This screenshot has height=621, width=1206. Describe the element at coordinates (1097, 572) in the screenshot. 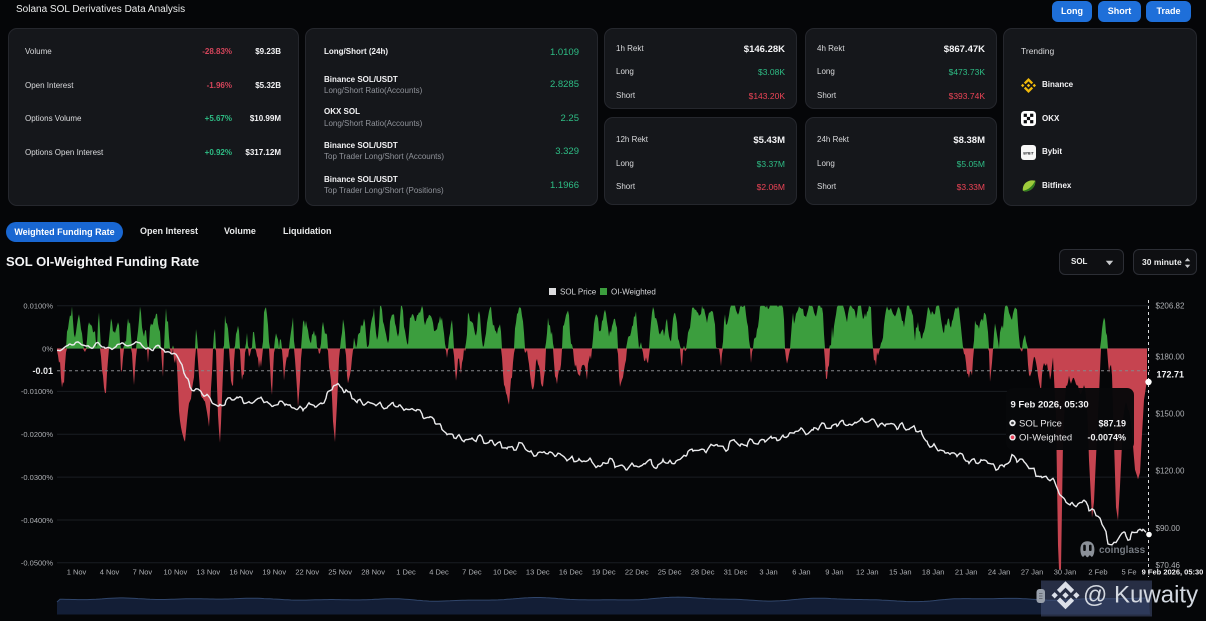

I see `svg-text: 2 Feb` at that location.